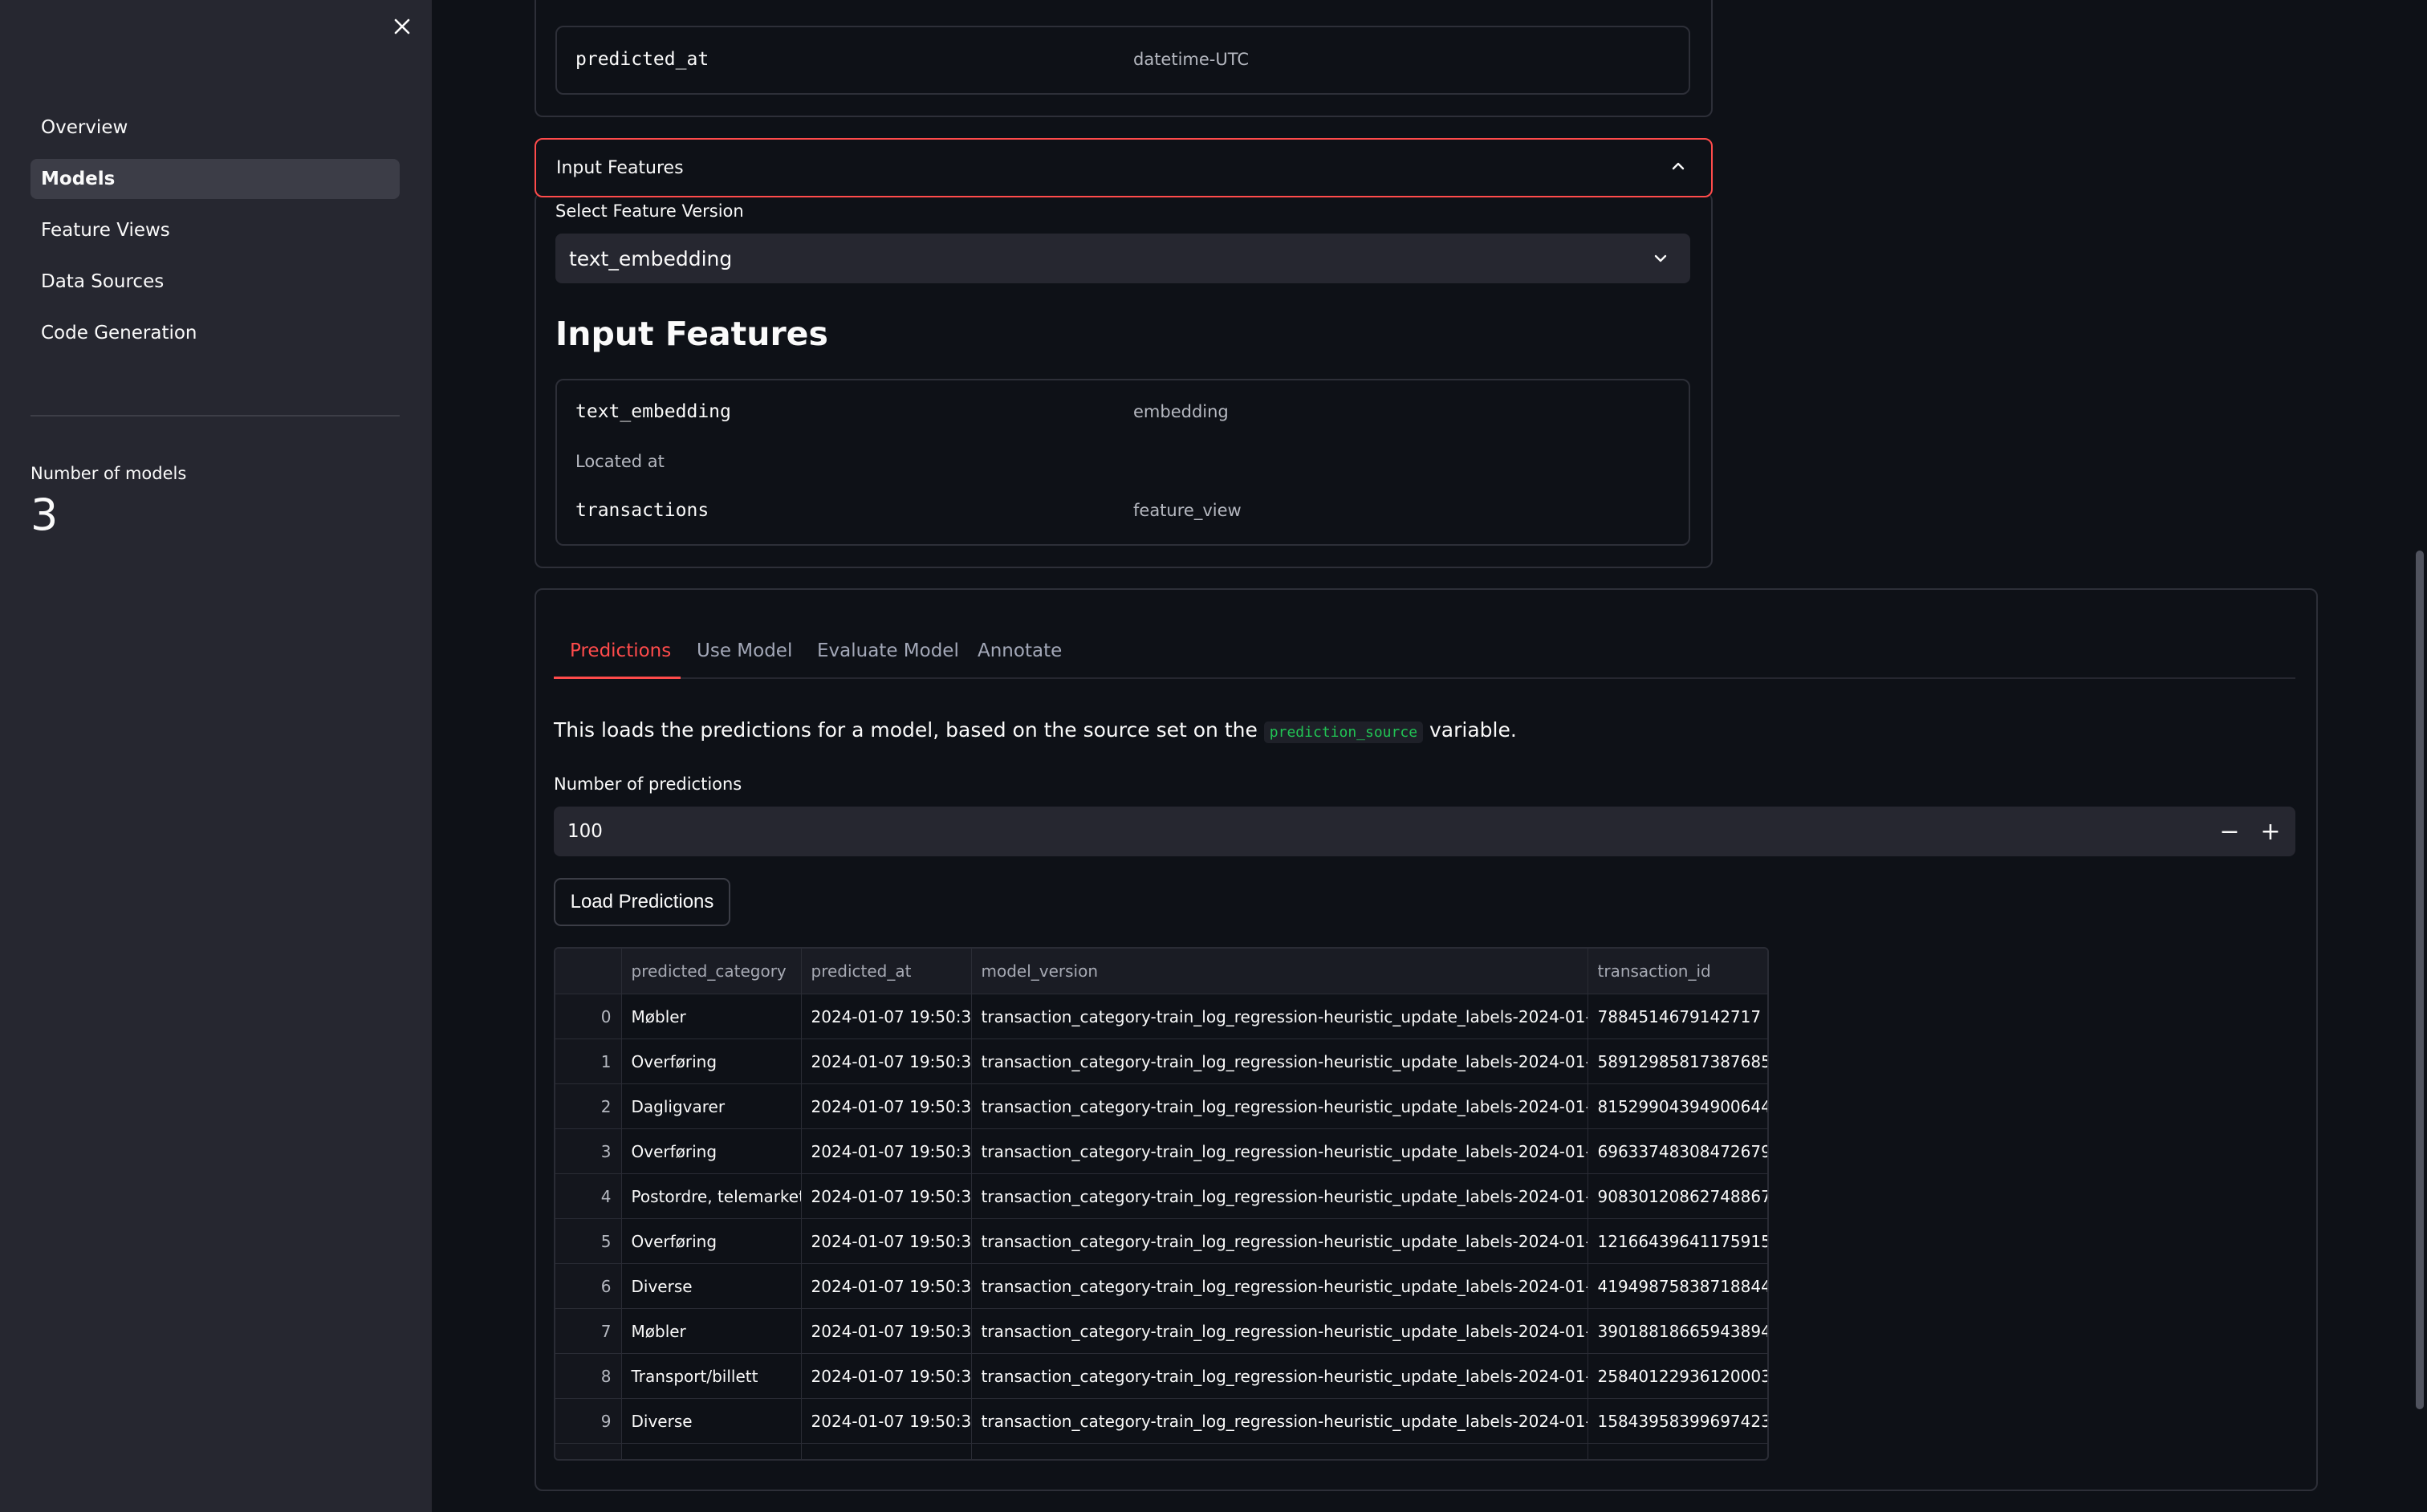 This screenshot has width=2427, height=1512. What do you see at coordinates (648, 784) in the screenshot?
I see `number-of-predictions-label: Number of predictions` at bounding box center [648, 784].